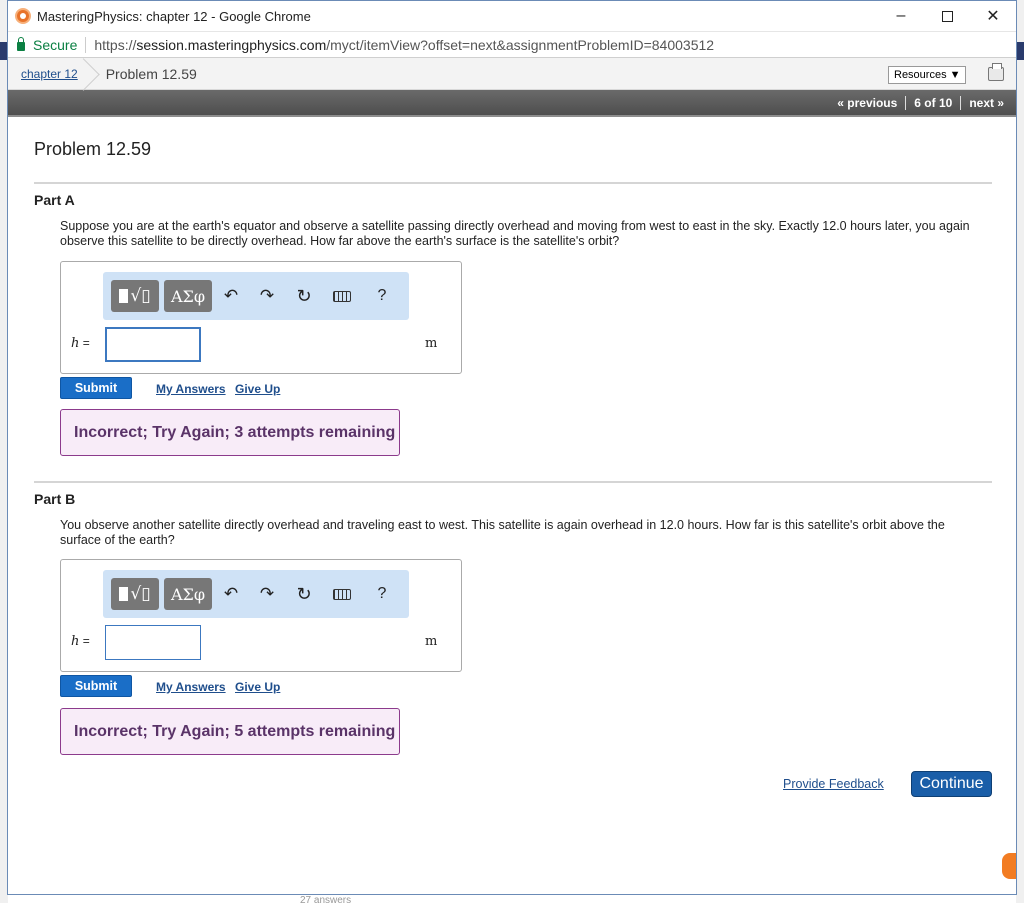  What do you see at coordinates (867, 103) in the screenshot?
I see `previous-link: « previous` at bounding box center [867, 103].